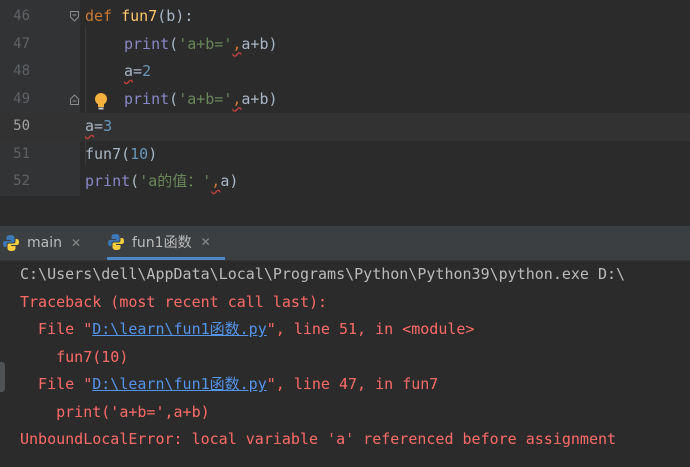 The width and height of the screenshot is (690, 467). What do you see at coordinates (137, 72) in the screenshot?
I see `code-text: a=2` at bounding box center [137, 72].